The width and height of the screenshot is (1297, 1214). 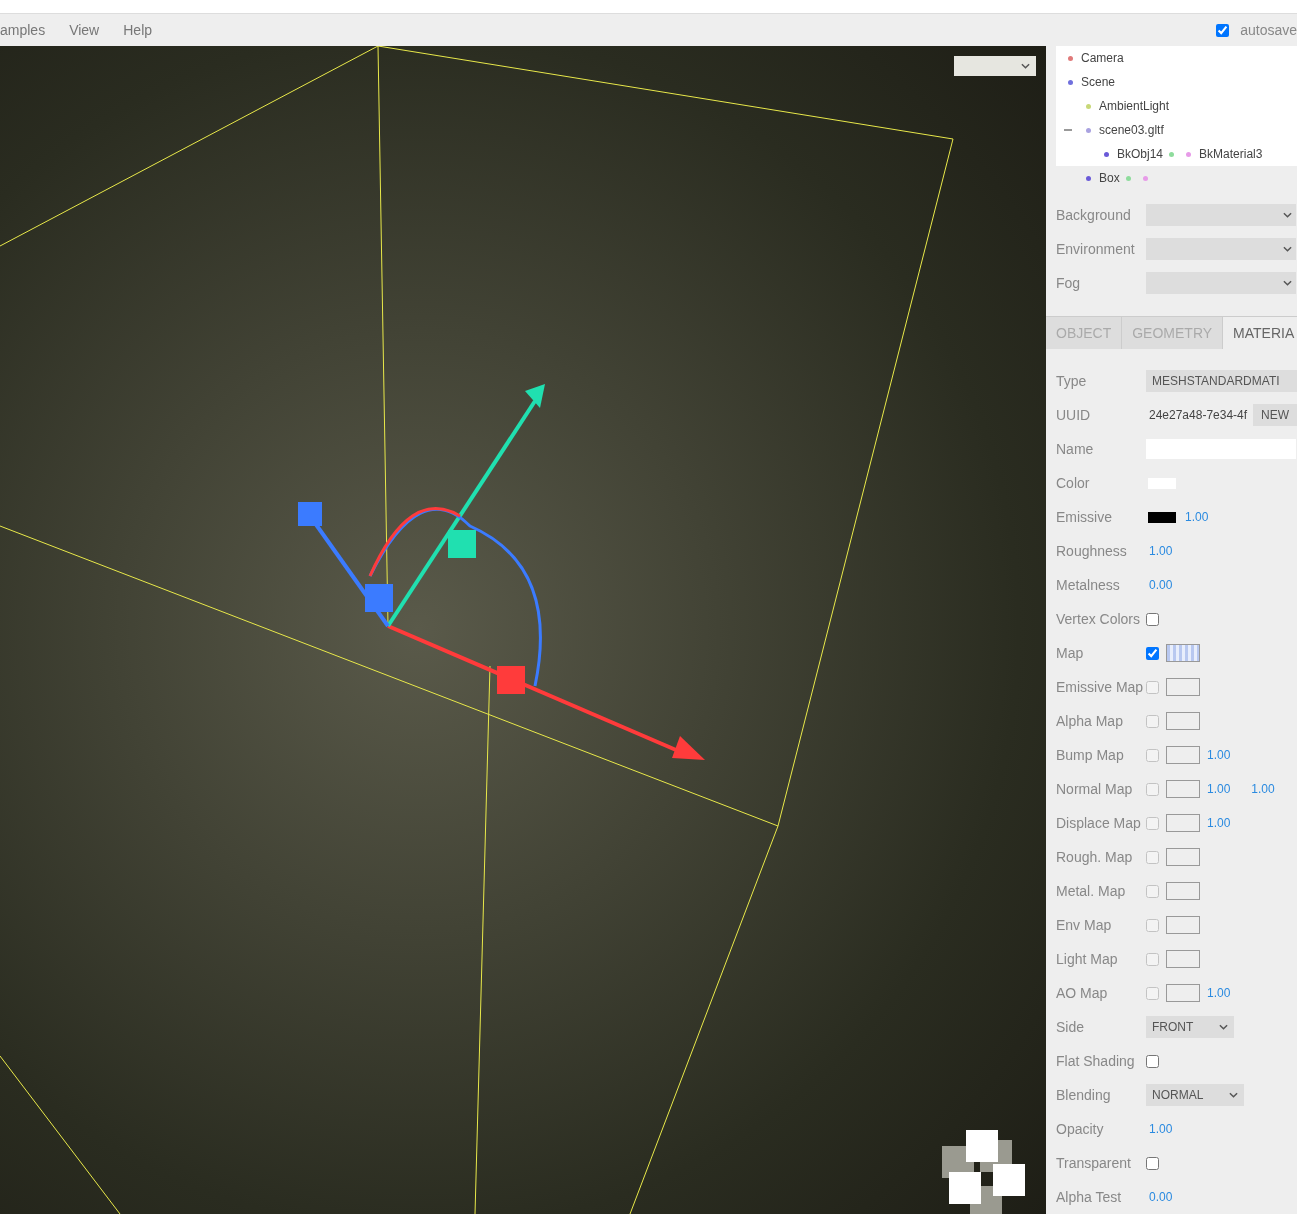 What do you see at coordinates (1068, 130) in the screenshot?
I see `collapse-icon` at bounding box center [1068, 130].